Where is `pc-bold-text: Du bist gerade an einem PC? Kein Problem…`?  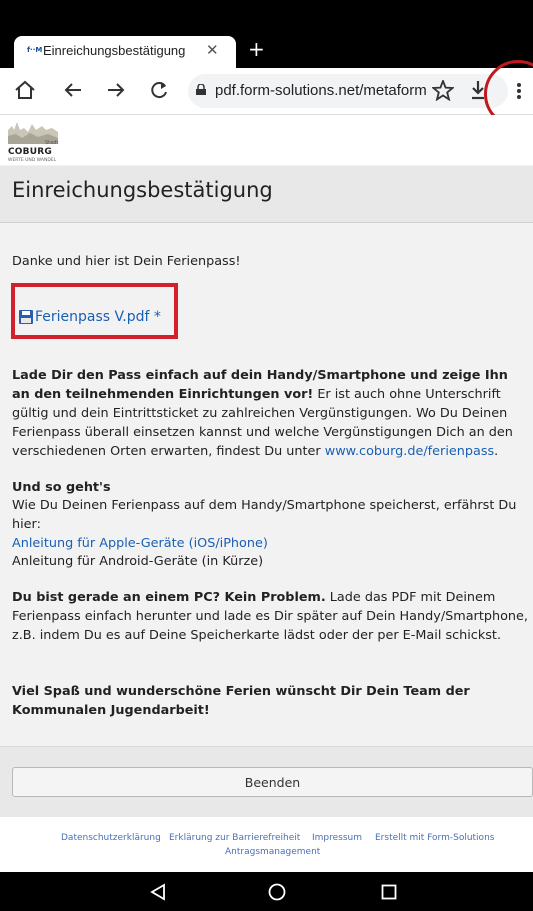
pc-bold-text: Du bist gerade an einem PC? Kein Problem… is located at coordinates (169, 597).